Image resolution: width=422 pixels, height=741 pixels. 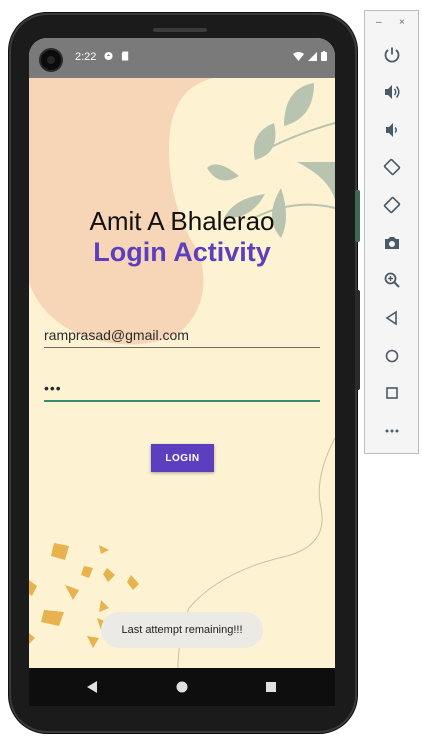 I want to click on recents-icon, so click(x=271, y=687).